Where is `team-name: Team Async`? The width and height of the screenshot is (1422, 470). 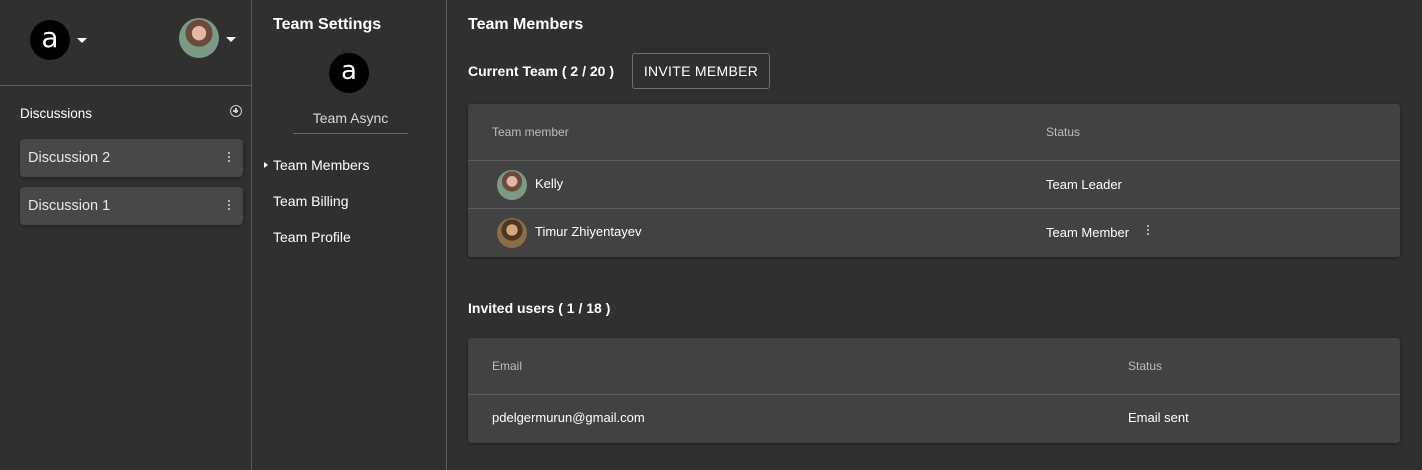 team-name: Team Async is located at coordinates (350, 122).